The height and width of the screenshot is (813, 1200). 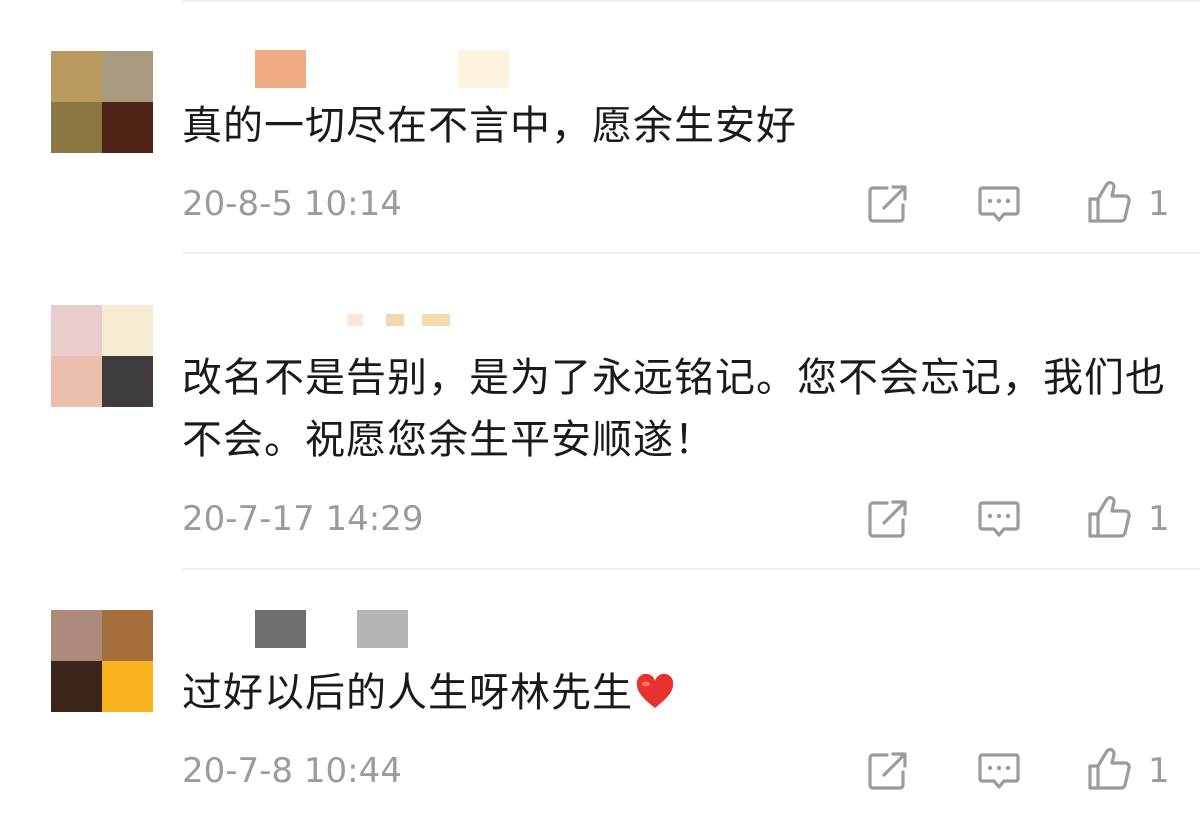 What do you see at coordinates (292, 771) in the screenshot?
I see `comment-timestamp: 20-7-8 10:44` at bounding box center [292, 771].